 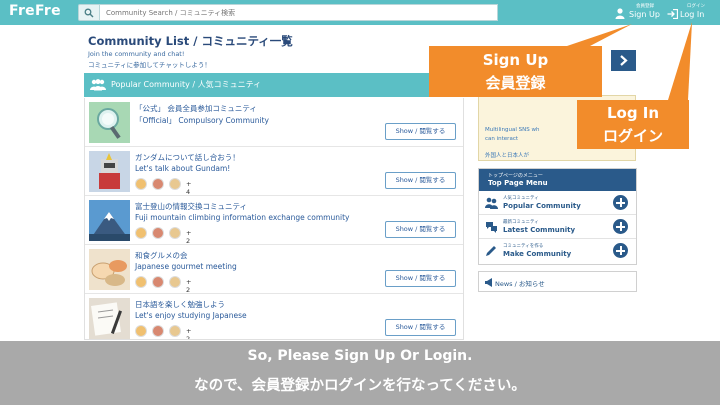 What do you see at coordinates (680, 61) in the screenshot?
I see `login-pointer-arrow` at bounding box center [680, 61].